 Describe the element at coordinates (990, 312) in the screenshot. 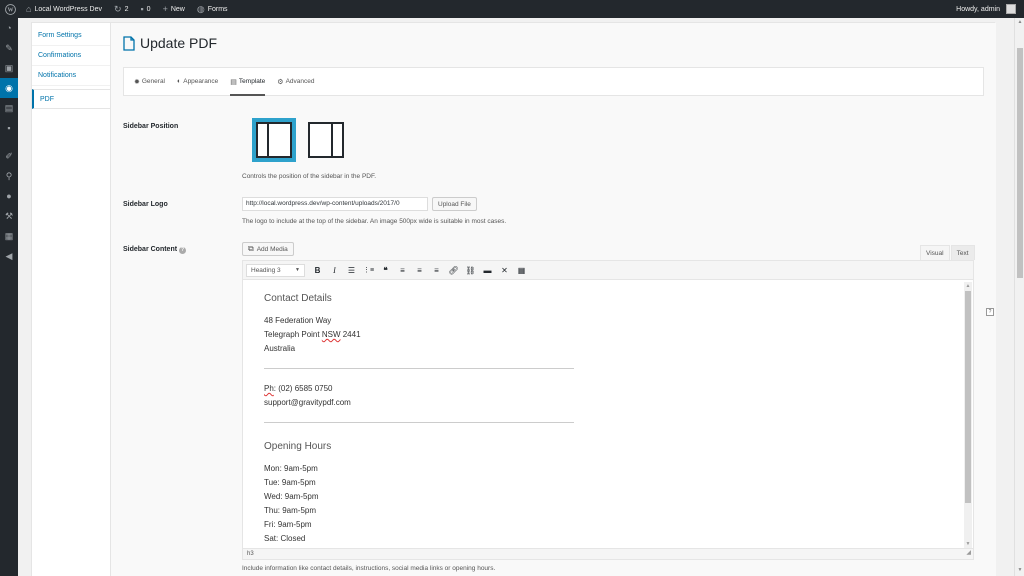

I see `editor-help-icon: ?` at that location.